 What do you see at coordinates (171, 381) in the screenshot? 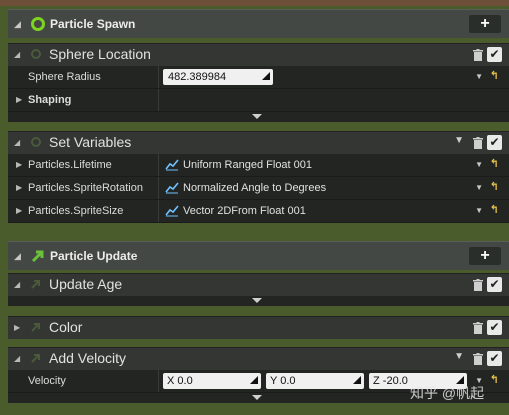
I see `axis-label: X` at bounding box center [171, 381].